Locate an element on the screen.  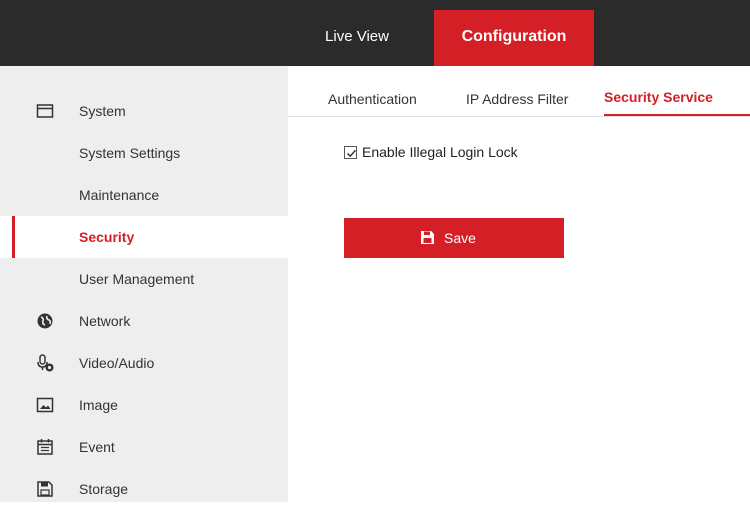
sidebar-item-security: Security is located at coordinates (144, 237).